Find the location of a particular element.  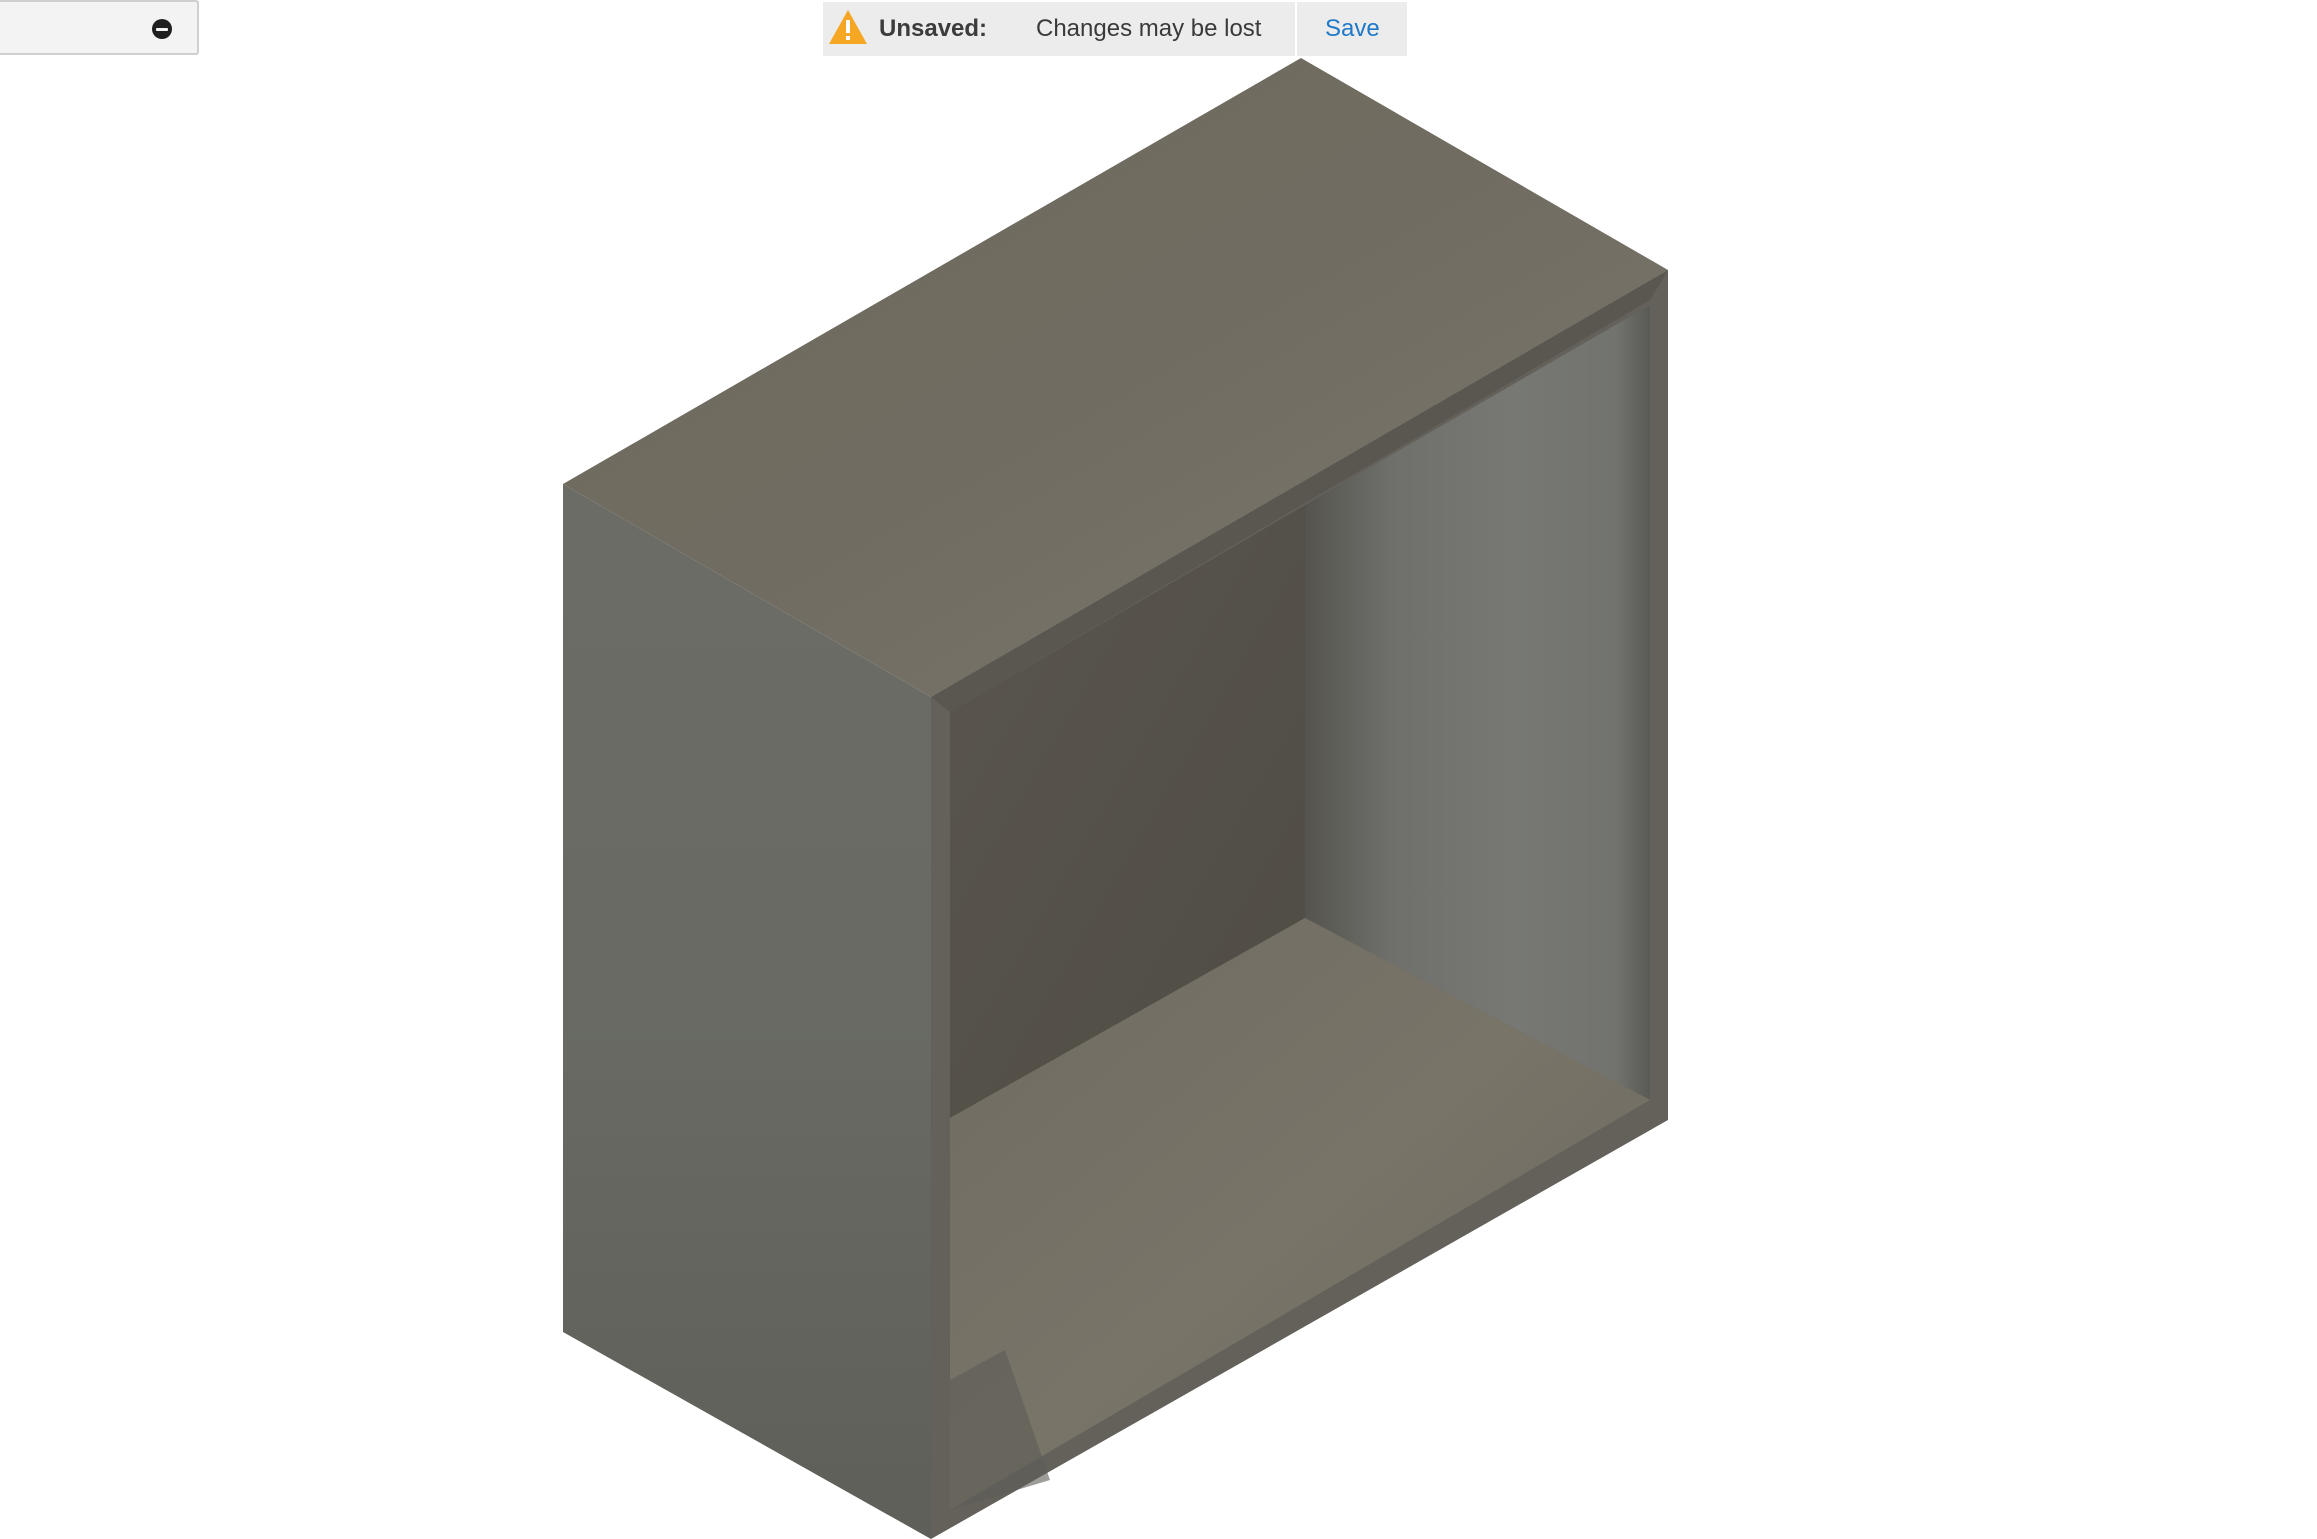

browser-panel-pill is located at coordinates (99, 27).